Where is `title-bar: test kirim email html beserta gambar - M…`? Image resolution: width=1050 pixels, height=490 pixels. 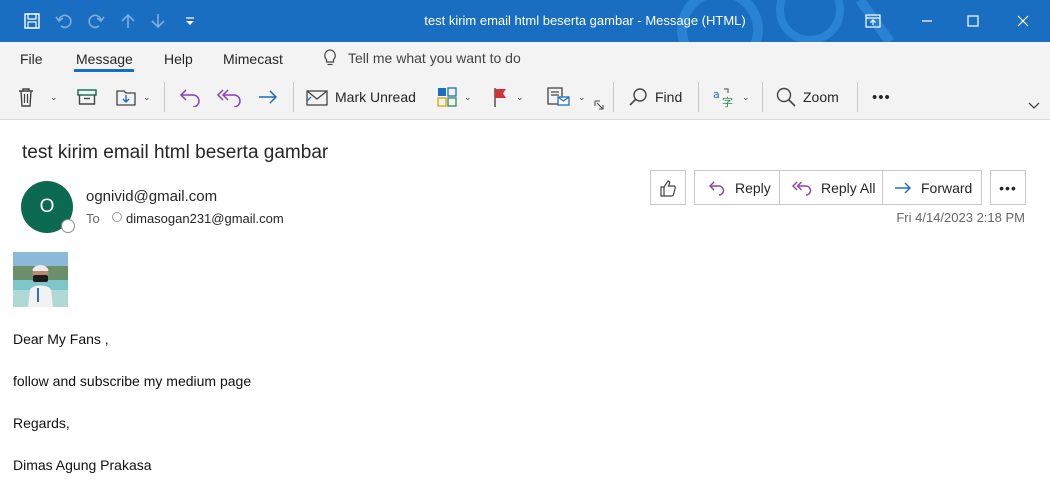
title-bar: test kirim email html beserta gambar - M… is located at coordinates (525, 21).